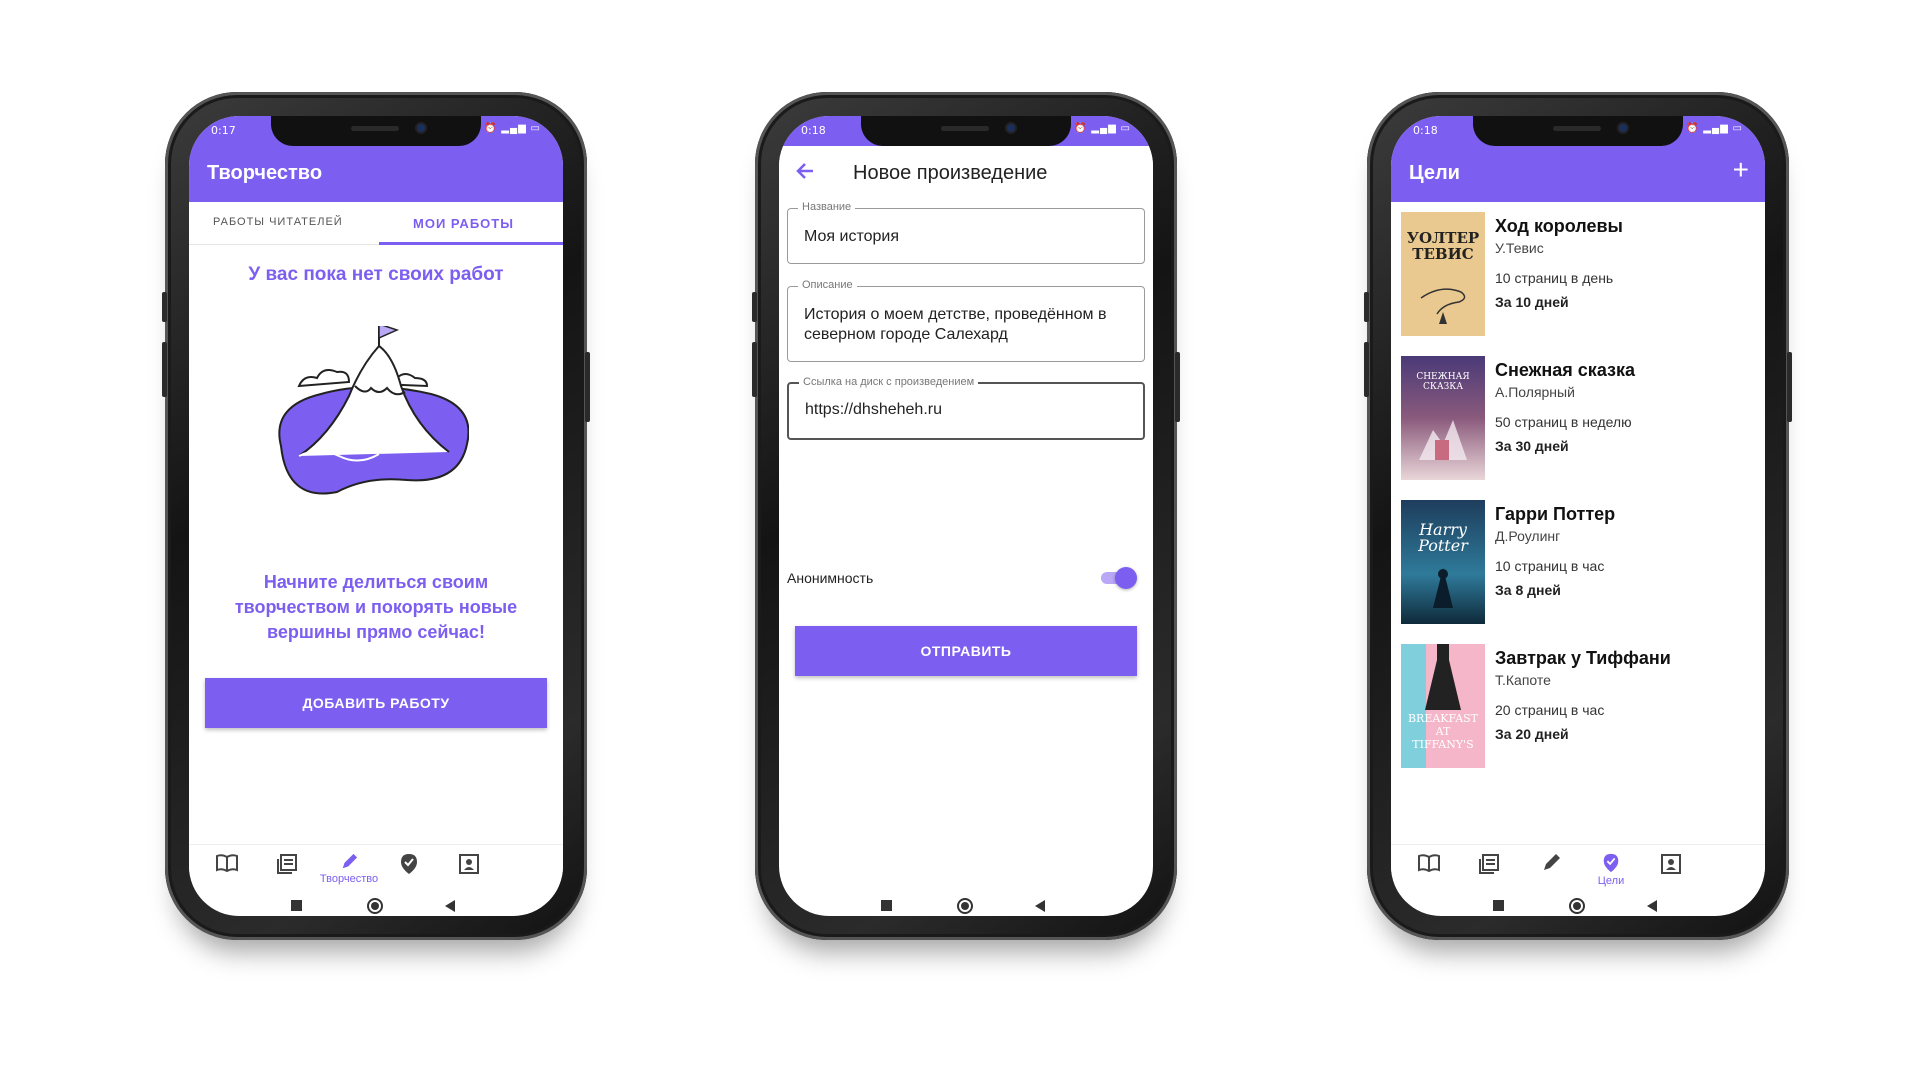  Describe the element at coordinates (1535, 392) in the screenshot. I see `book-author: А.Полярный` at that location.